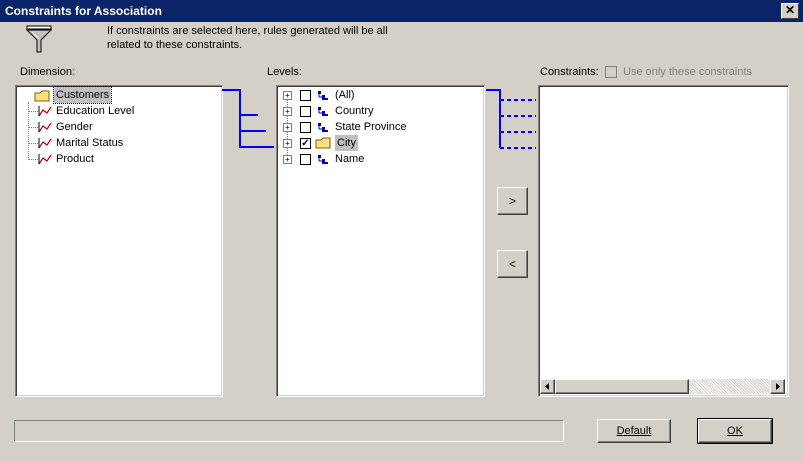 Image resolution: width=803 pixels, height=461 pixels. Describe the element at coordinates (289, 431) in the screenshot. I see `progress-bar` at that location.